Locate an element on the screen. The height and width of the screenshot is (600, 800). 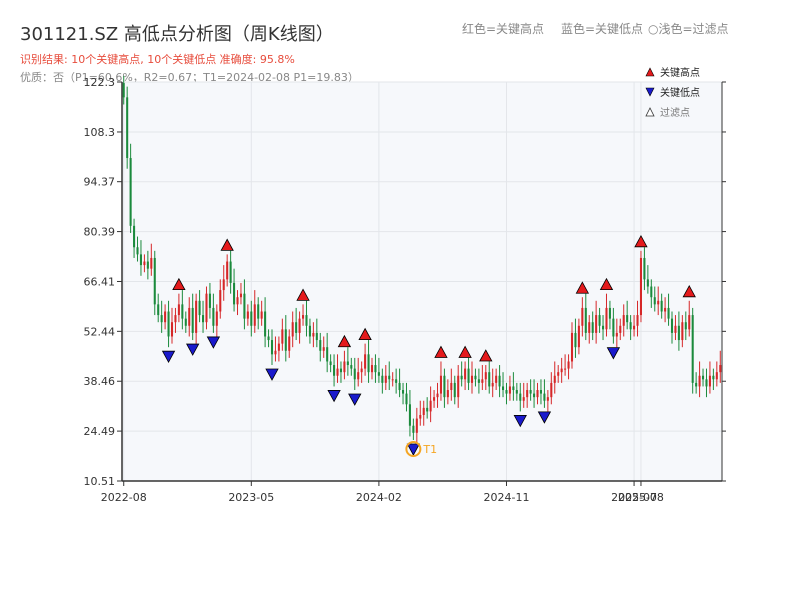
y-tick-label: 80.39 is located at coordinates (100, 232).